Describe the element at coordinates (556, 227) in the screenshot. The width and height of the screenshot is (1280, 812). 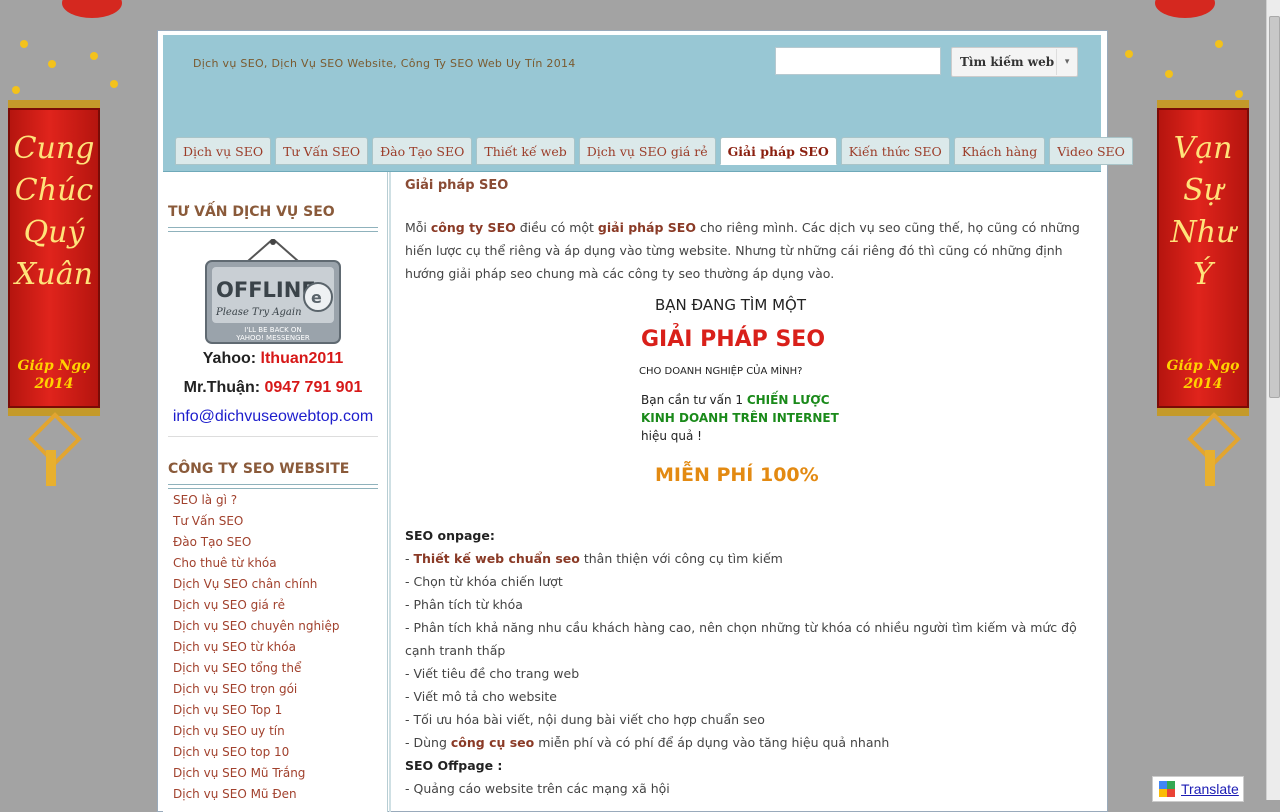
I see `intro-text: điều có một` at that location.